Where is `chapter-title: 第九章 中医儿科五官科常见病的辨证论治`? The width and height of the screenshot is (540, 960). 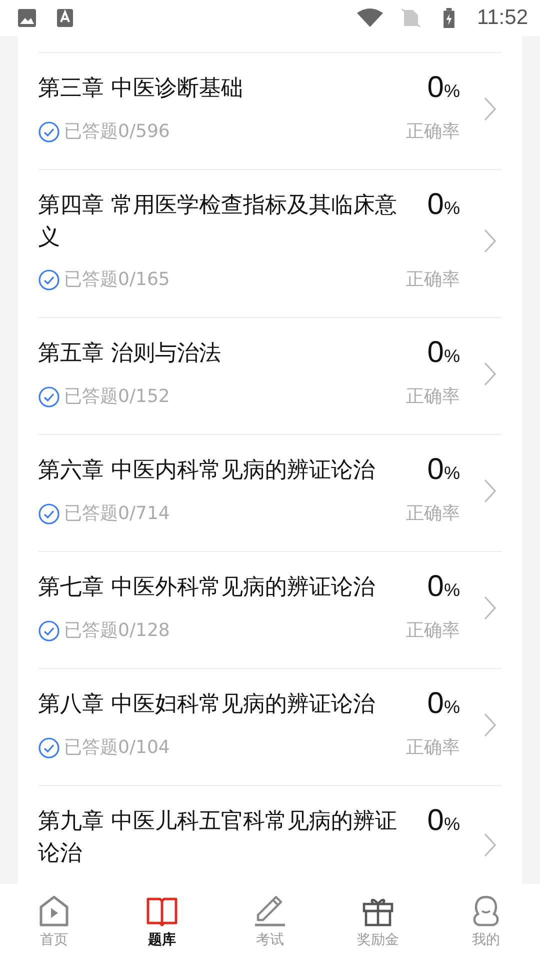 chapter-title: 第九章 中医儿科五官科常见病的辨证论治 is located at coordinates (218, 838).